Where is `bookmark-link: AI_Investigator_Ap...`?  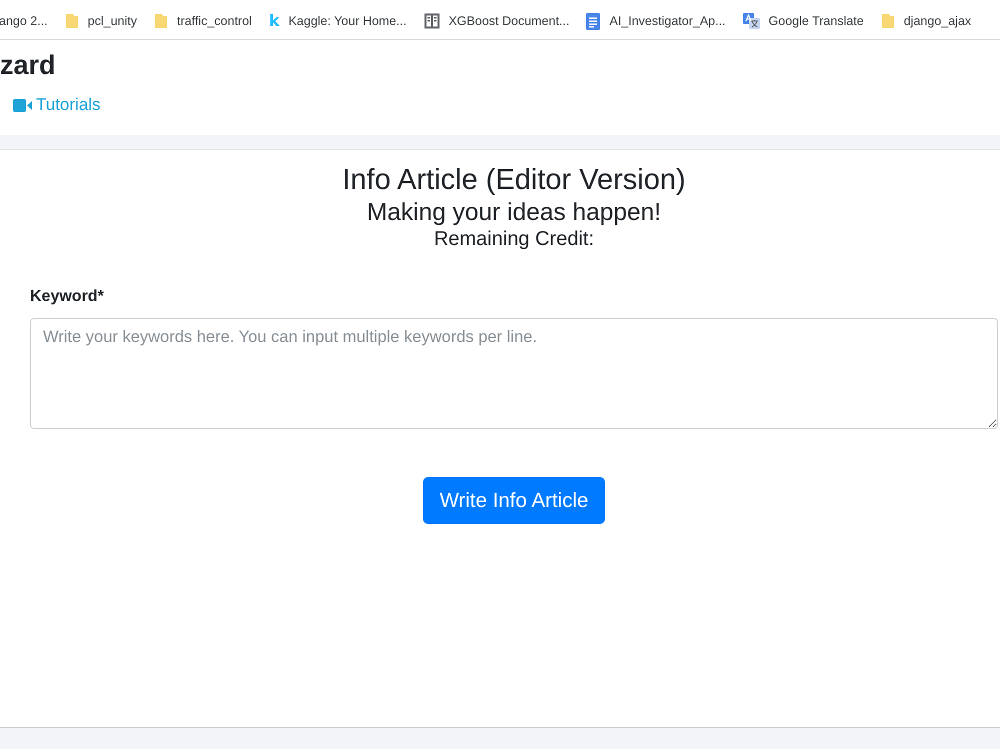 bookmark-link: AI_Investigator_Ap... is located at coordinates (667, 21).